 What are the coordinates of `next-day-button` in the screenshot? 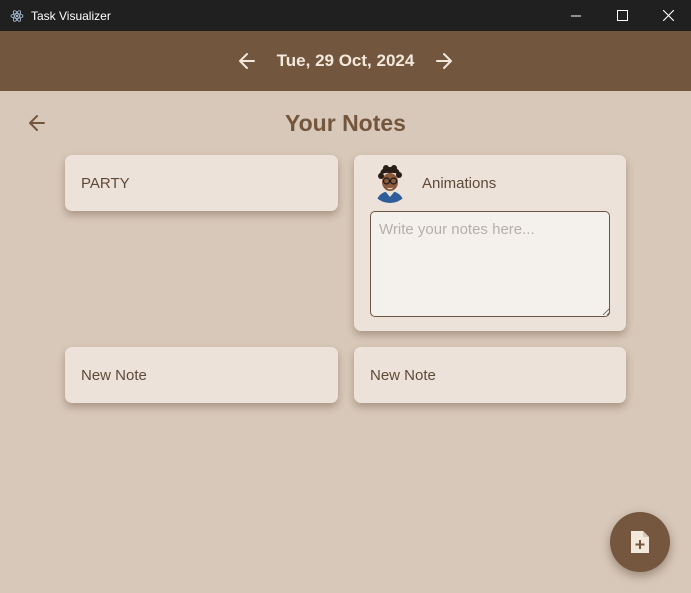 It's located at (444, 61).